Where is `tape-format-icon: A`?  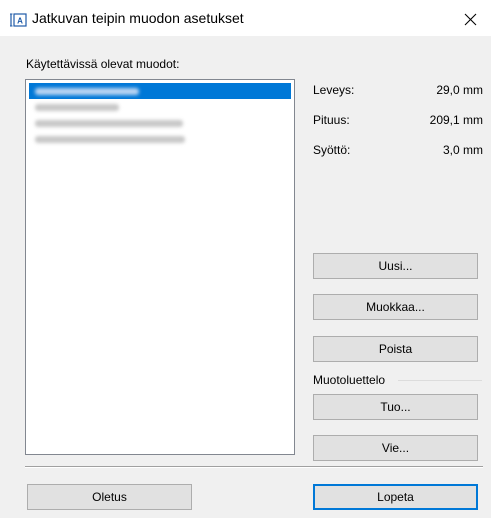
tape-format-icon: A is located at coordinates (18, 20).